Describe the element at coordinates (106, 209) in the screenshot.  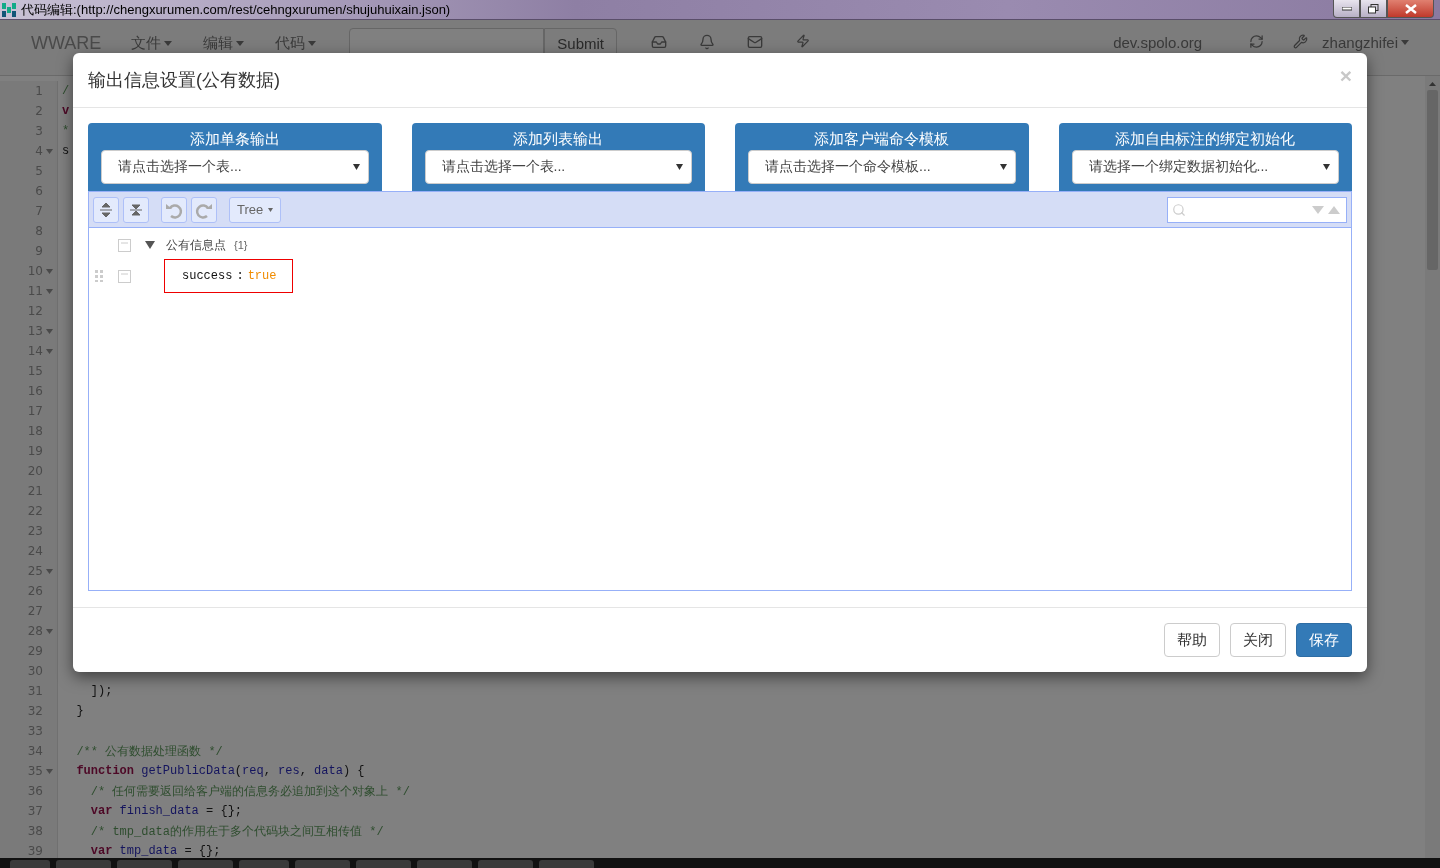
I see `expand-all-icon` at that location.